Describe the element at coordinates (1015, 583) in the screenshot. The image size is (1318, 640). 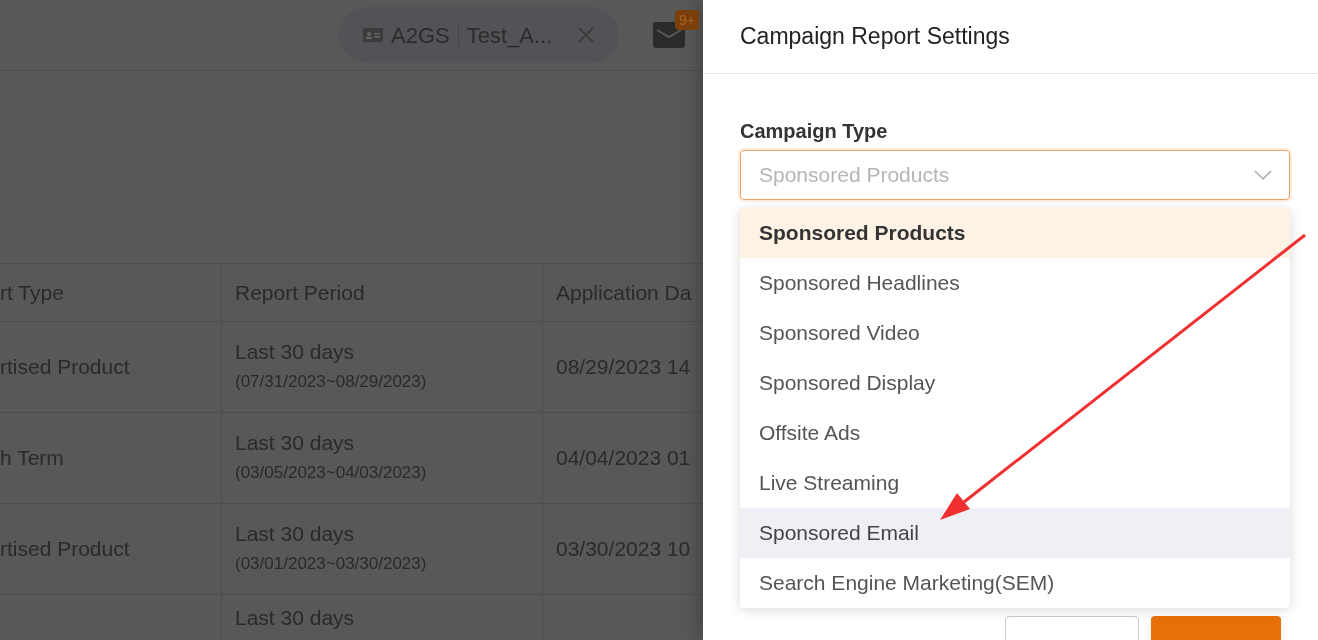
I see `dropdown-option: Search Engine Marketing(SEM)` at that location.